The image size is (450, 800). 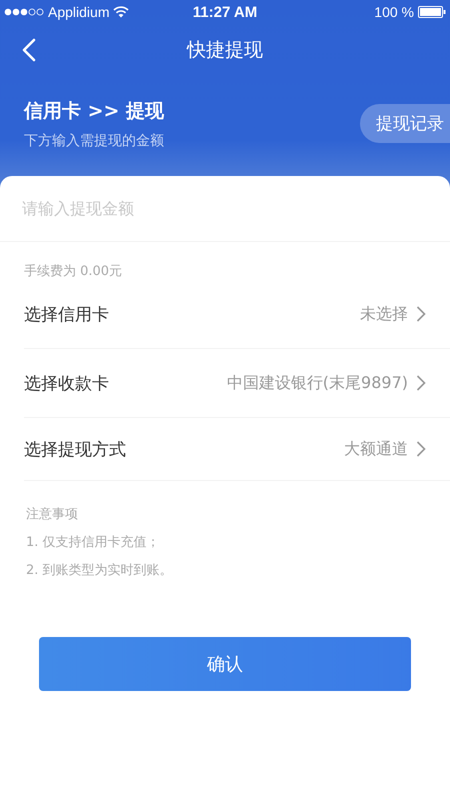 What do you see at coordinates (394, 12) in the screenshot?
I see `battery-percent: 100 %` at bounding box center [394, 12].